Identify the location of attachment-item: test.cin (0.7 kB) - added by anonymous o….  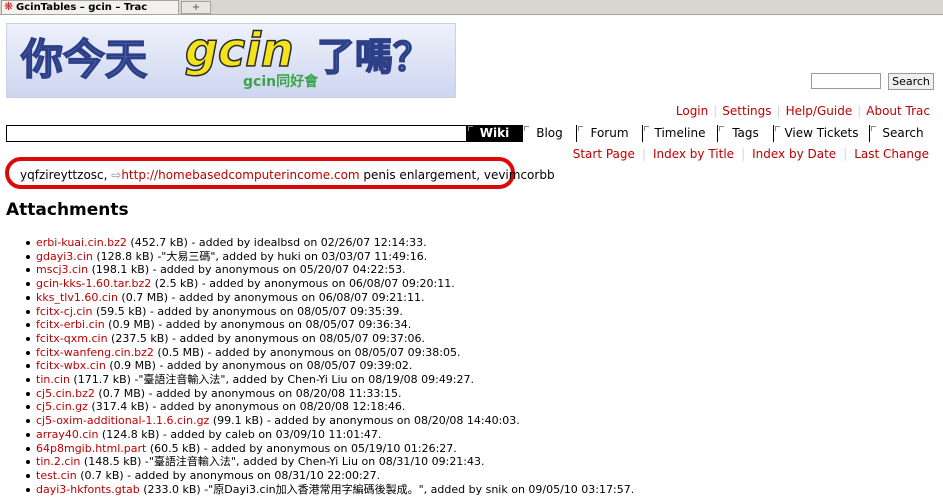
(472, 476).